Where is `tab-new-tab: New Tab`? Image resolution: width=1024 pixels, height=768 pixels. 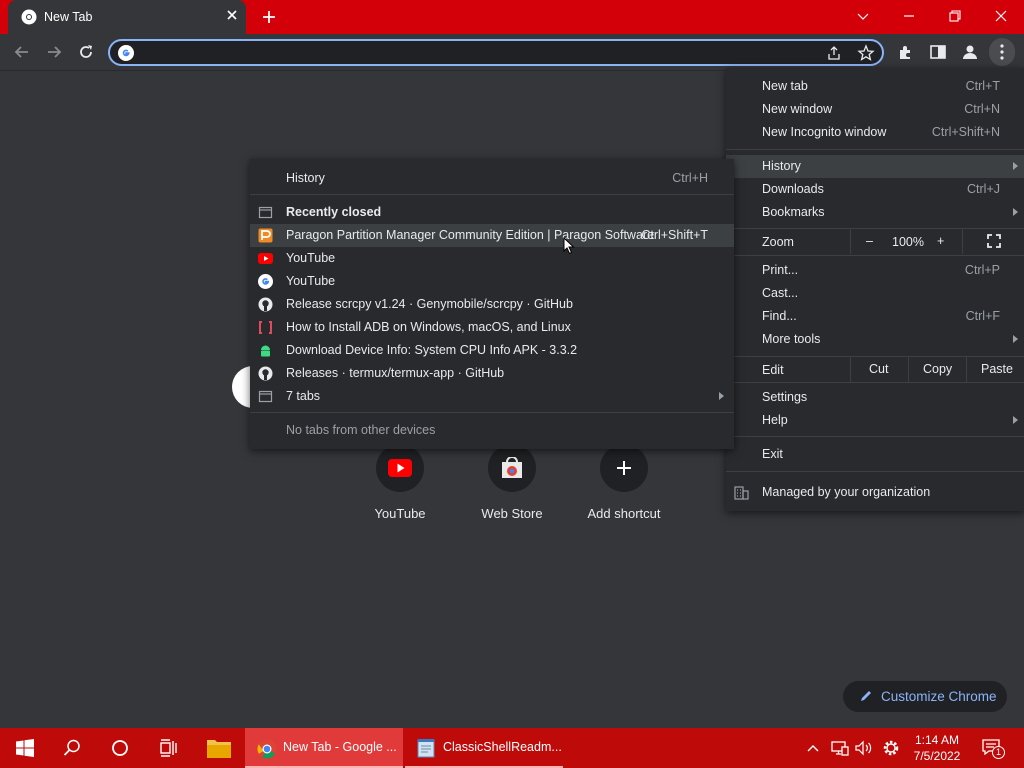 tab-new-tab: New Tab is located at coordinates (127, 17).